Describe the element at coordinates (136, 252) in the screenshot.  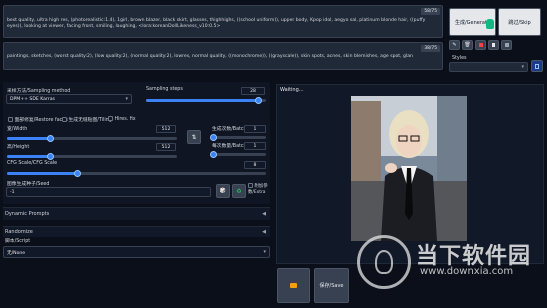
I see `script-select: 无/None ▾` at that location.